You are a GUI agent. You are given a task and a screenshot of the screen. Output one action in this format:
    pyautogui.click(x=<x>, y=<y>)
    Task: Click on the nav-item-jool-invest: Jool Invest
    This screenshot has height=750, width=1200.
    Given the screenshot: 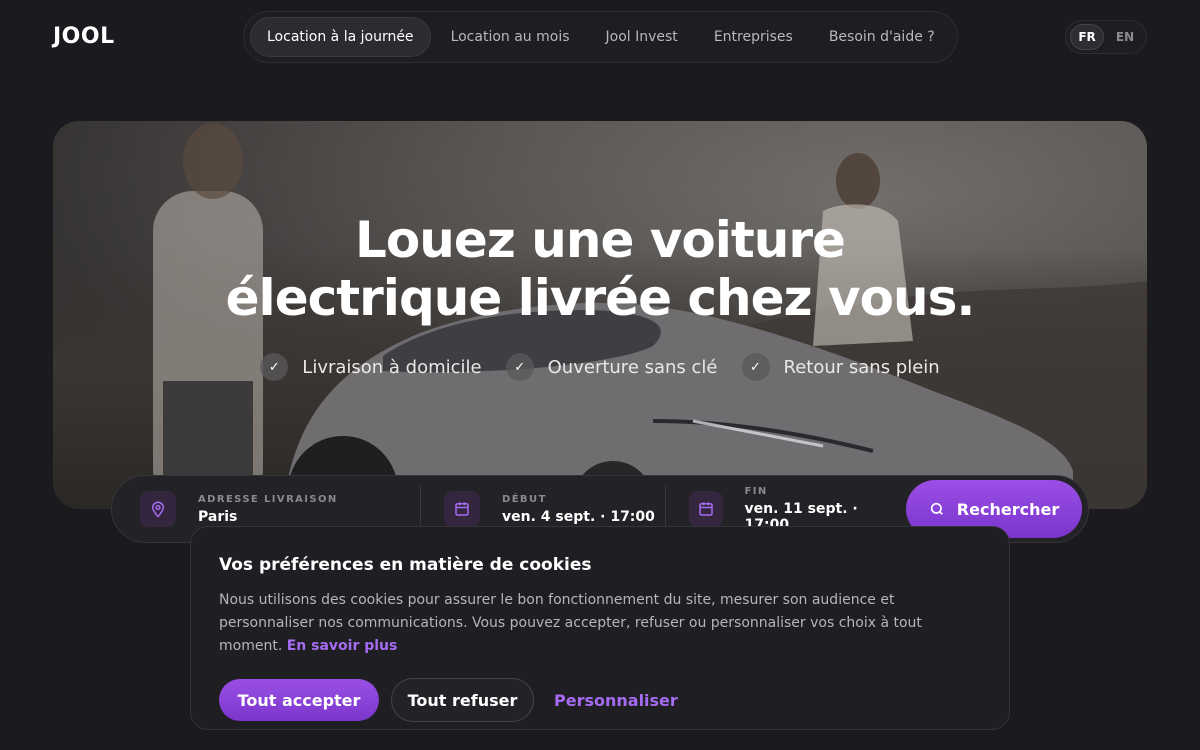 What is the action you would take?
    pyautogui.click(x=642, y=37)
    